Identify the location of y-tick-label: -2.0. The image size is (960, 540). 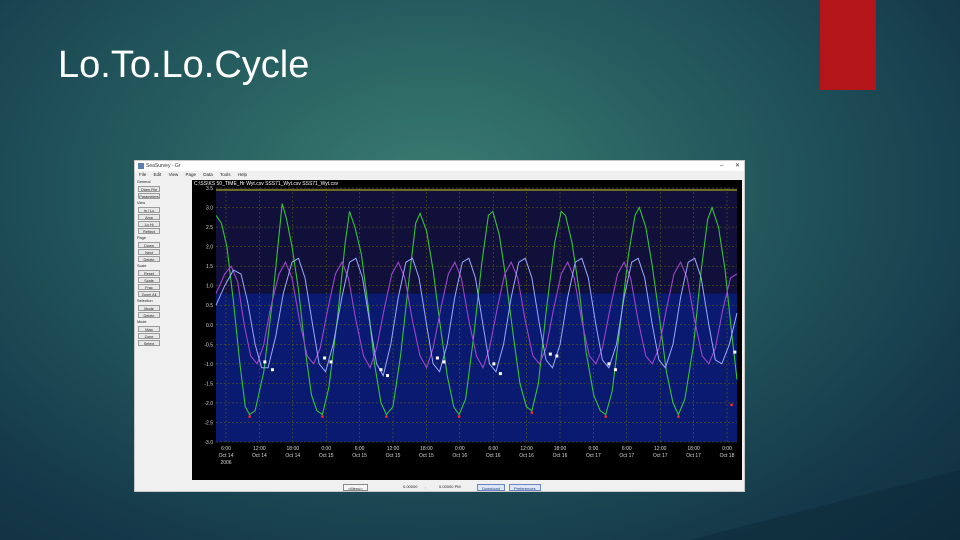
(208, 404).